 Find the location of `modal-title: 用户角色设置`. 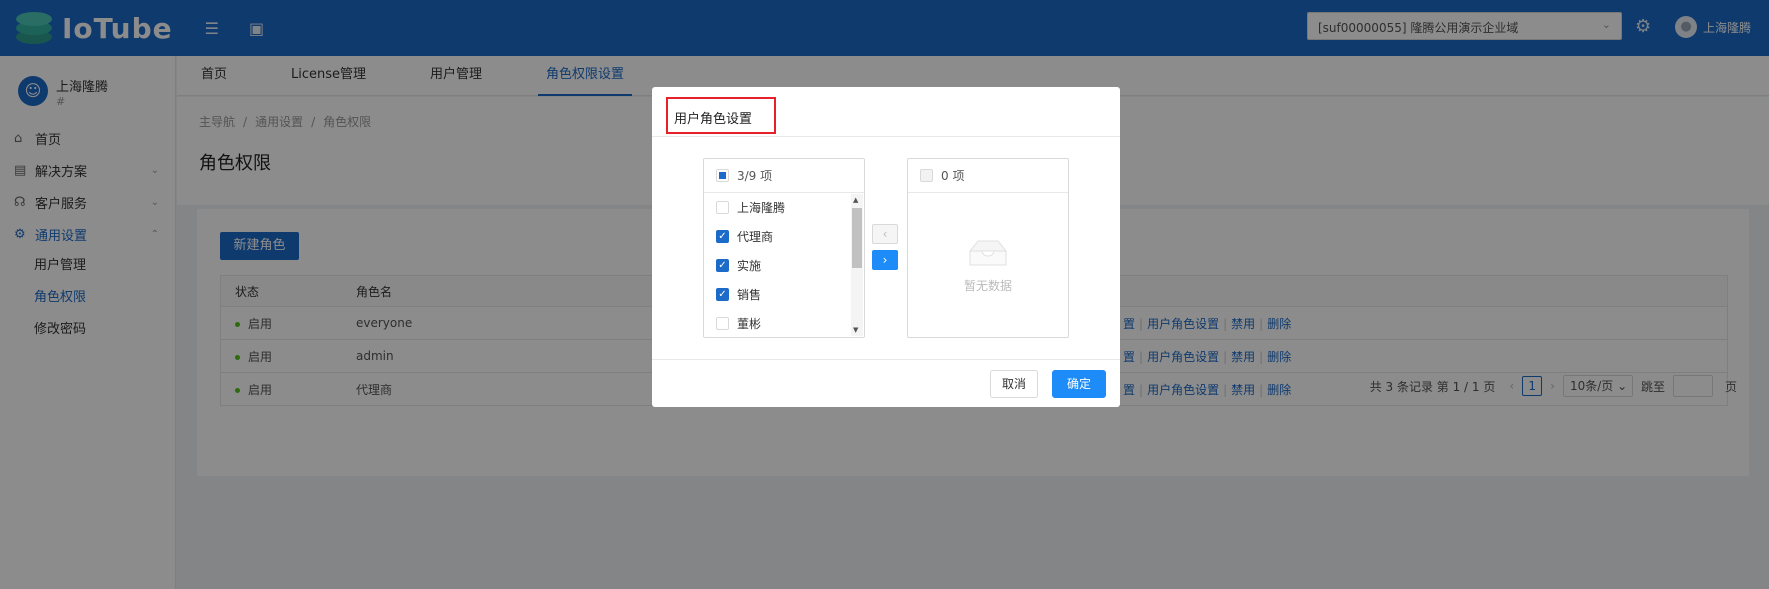

modal-title: 用户角色设置 is located at coordinates (721, 115).